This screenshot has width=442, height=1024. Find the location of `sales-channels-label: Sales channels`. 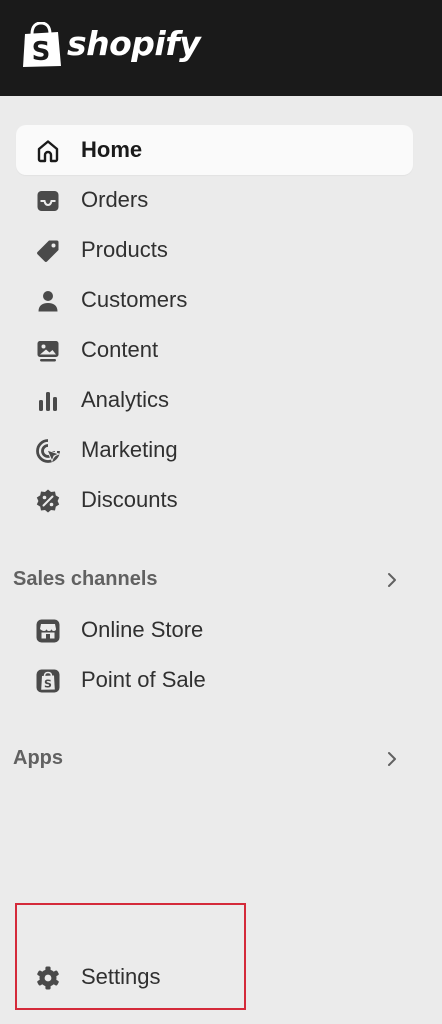

sales-channels-label: Sales channels is located at coordinates (85, 579).